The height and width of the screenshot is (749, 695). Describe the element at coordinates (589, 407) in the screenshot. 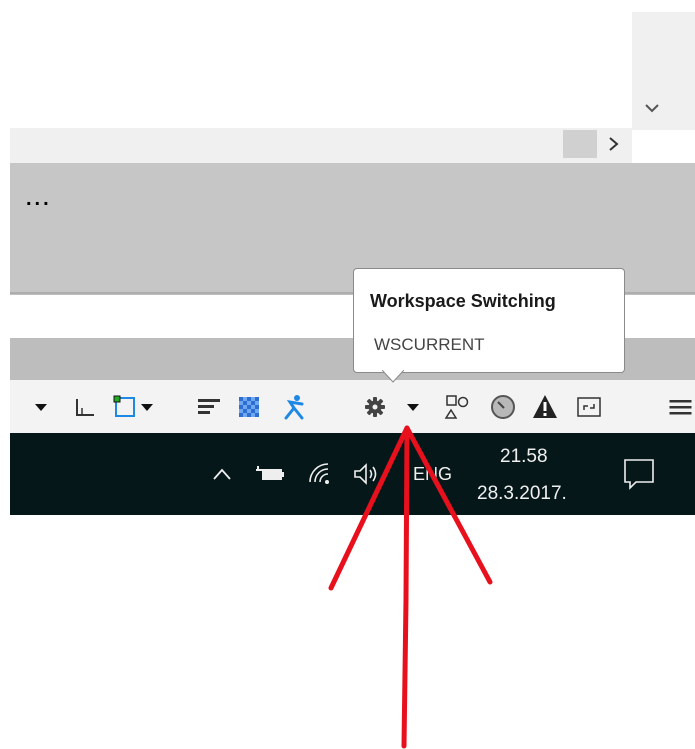

I see `fullscreen-icon` at that location.